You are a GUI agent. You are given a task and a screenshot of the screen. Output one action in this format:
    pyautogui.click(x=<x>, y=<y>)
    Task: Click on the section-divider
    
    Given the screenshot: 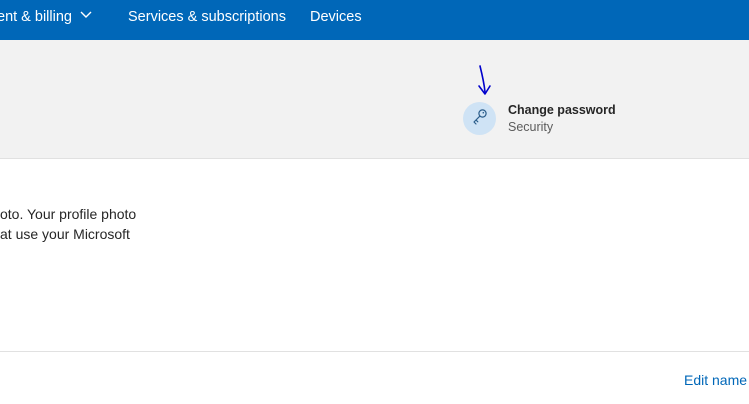 What is the action you would take?
    pyautogui.click(x=374, y=351)
    